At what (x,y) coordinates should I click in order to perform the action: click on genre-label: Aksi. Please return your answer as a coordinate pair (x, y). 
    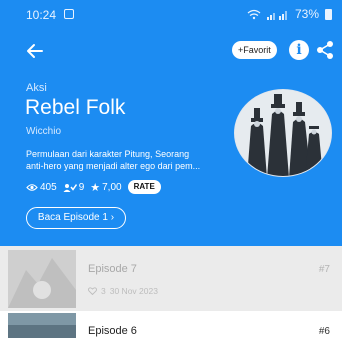
    Looking at the image, I should click on (36, 88).